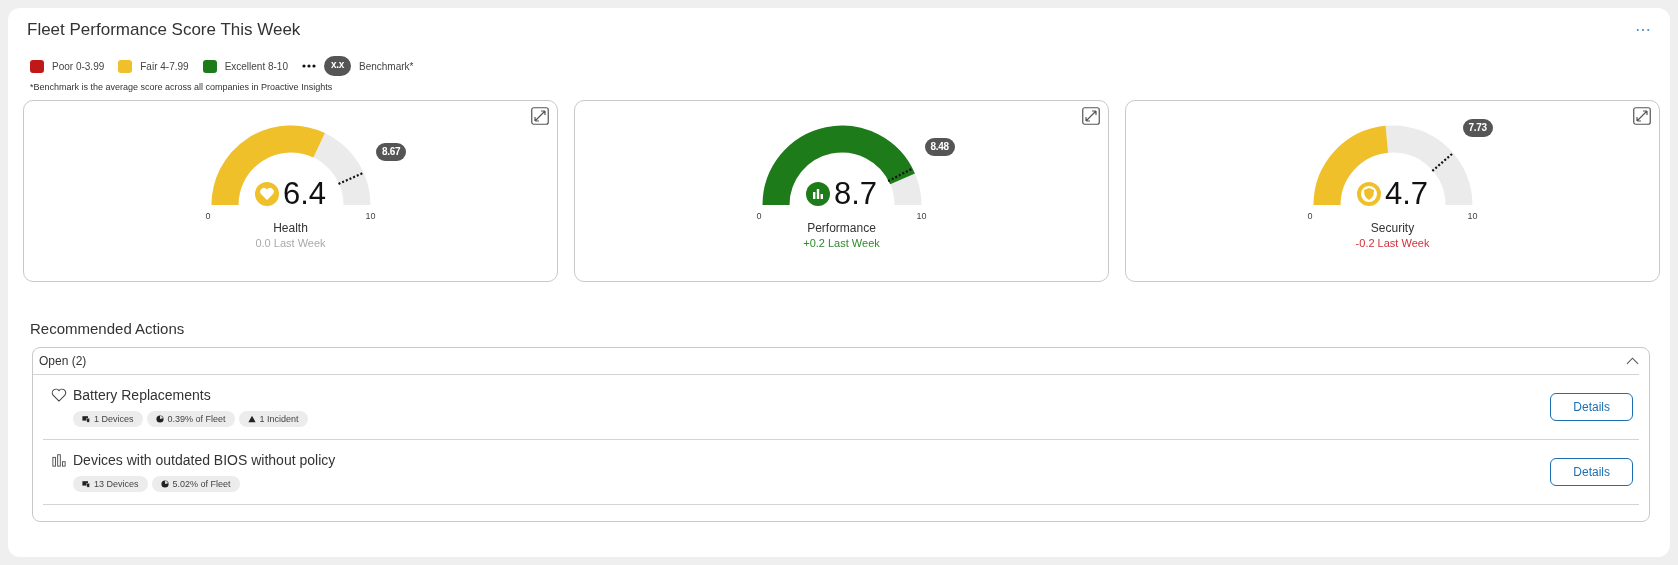 The image size is (1678, 565). I want to click on heart-icon, so click(59, 395).